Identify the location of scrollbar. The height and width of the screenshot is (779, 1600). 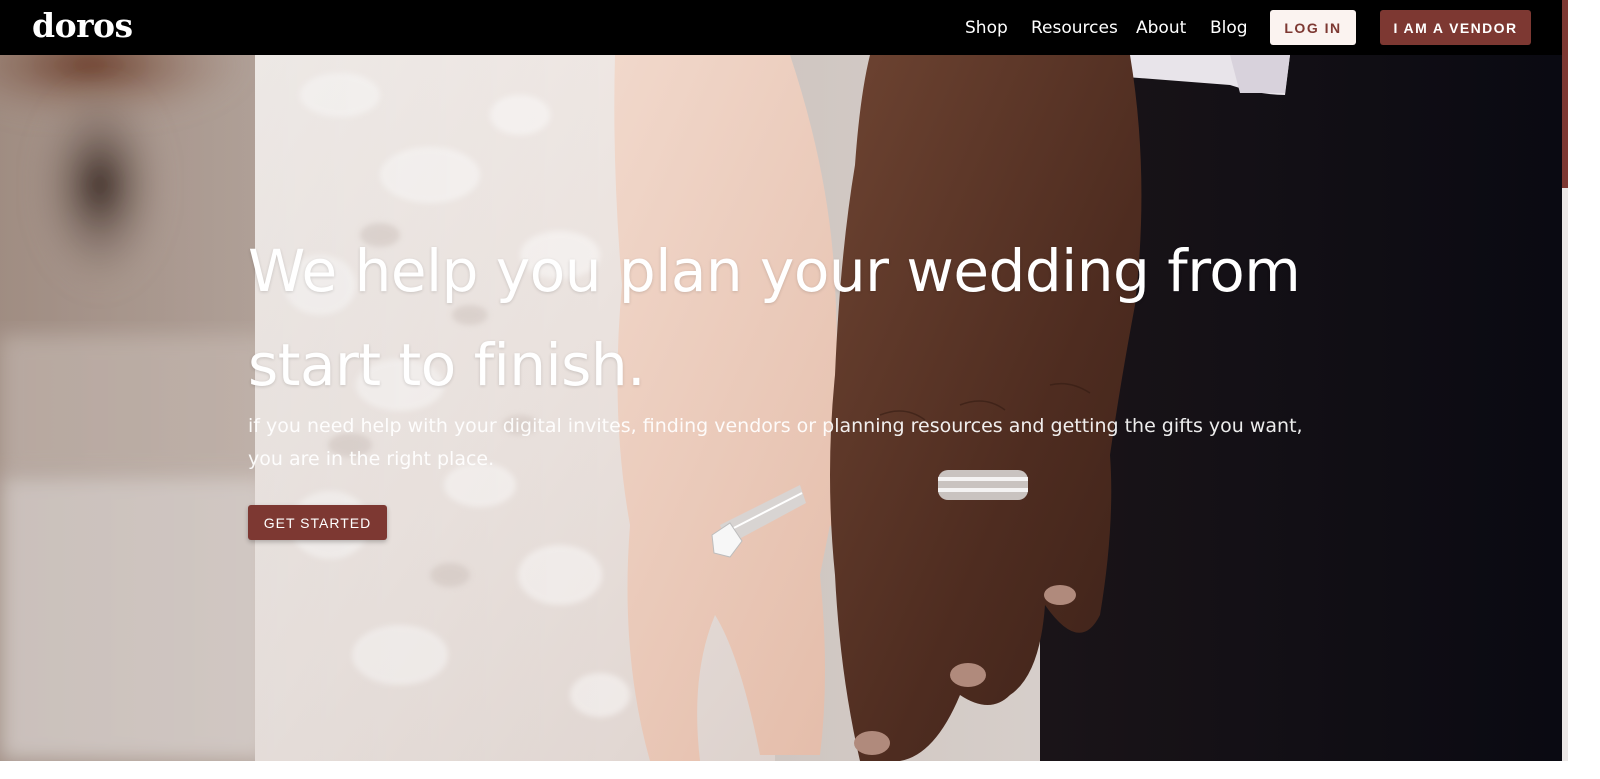
(1581, 389).